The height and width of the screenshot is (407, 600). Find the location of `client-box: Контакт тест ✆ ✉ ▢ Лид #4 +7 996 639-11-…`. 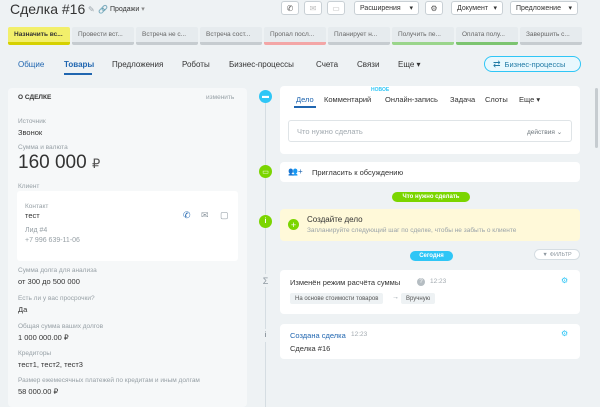

client-box: Контакт тест ✆ ✉ ▢ Лид #4 +7 996 639-11-… is located at coordinates (127, 226).